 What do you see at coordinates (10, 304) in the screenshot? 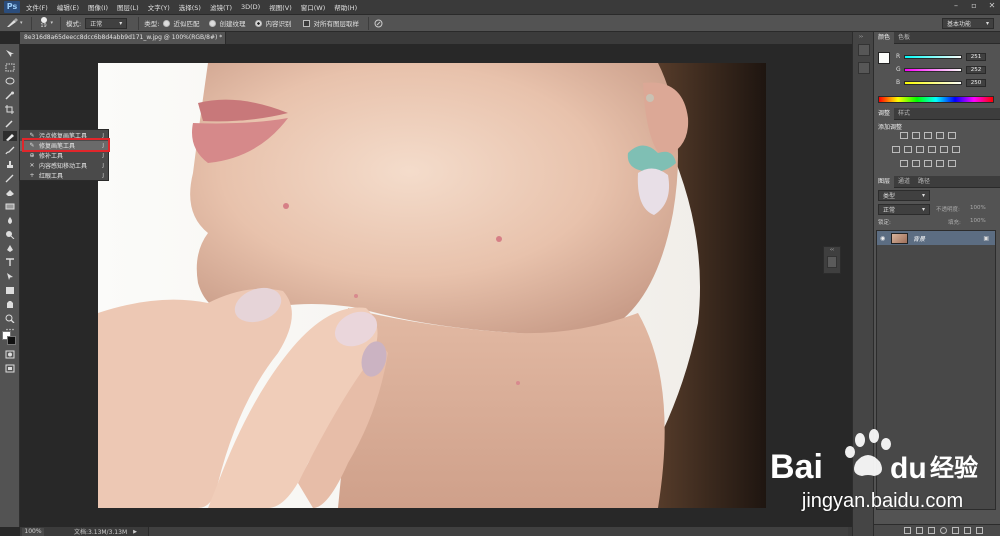
I see `hand-tool-icon` at bounding box center [10, 304].